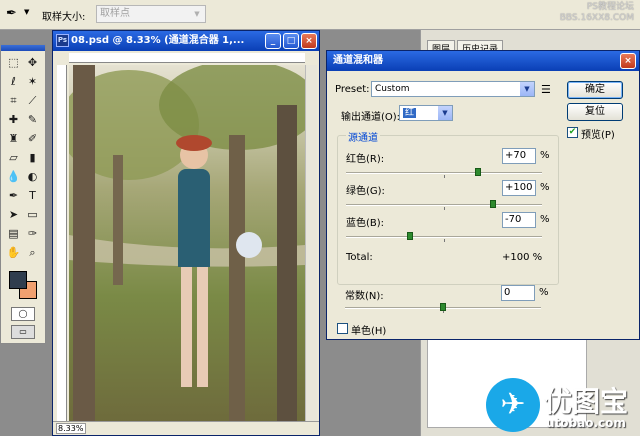 The width and height of the screenshot is (640, 436). Describe the element at coordinates (544, 292) in the screenshot. I see `constant-percent-label: %` at that location.